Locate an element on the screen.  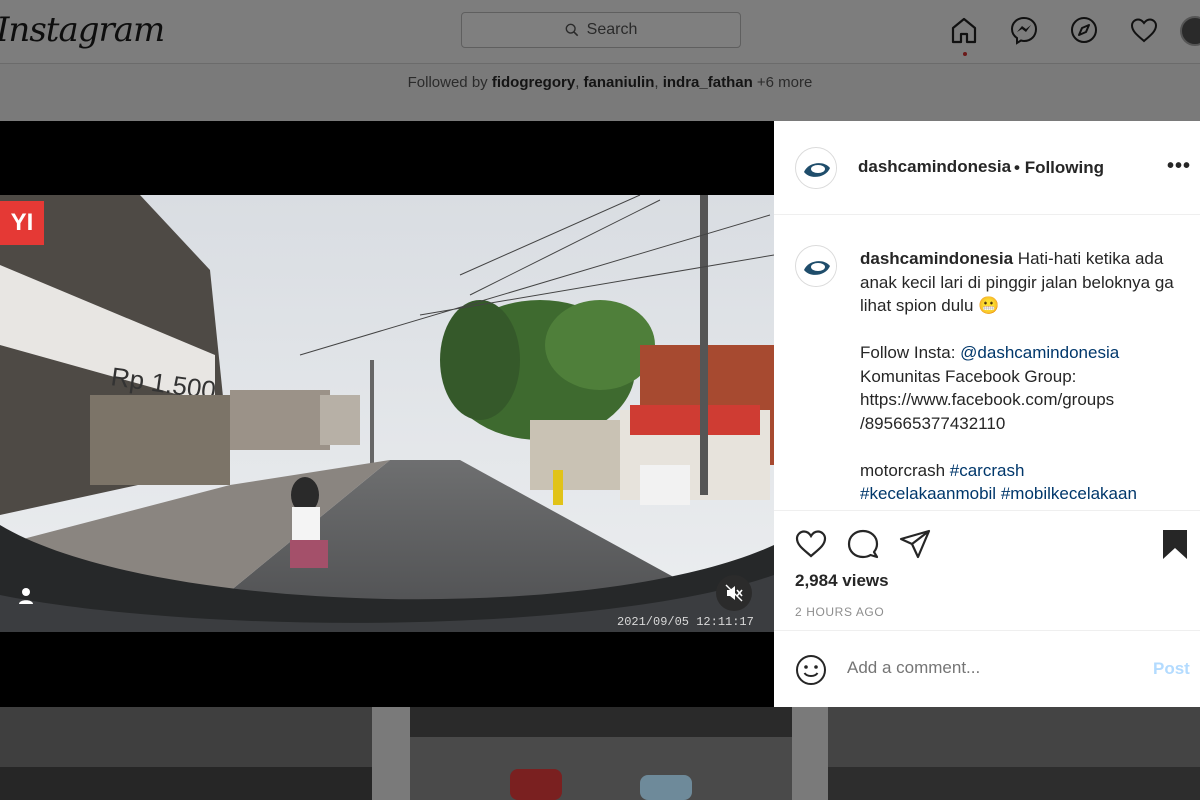
like-icon is located at coordinates (811, 544).